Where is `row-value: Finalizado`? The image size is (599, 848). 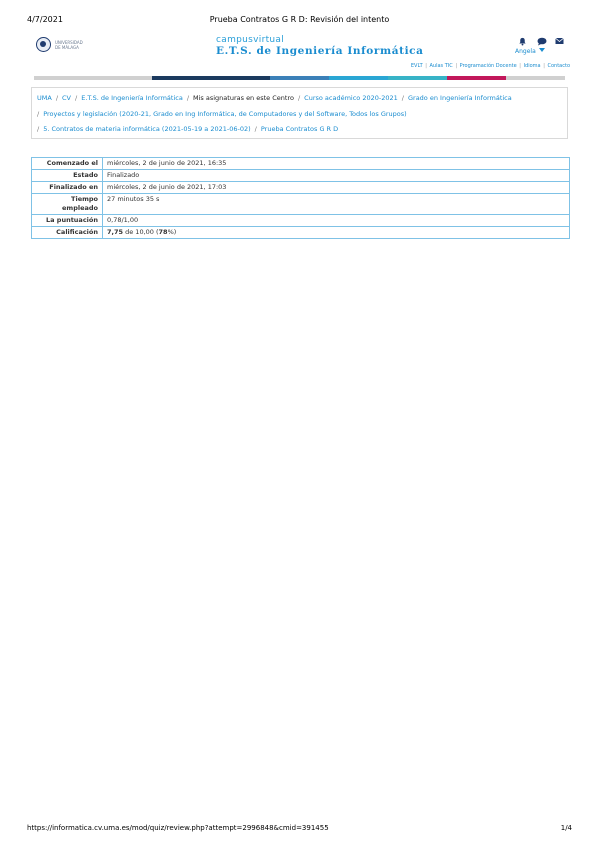 row-value: Finalizado is located at coordinates (336, 175).